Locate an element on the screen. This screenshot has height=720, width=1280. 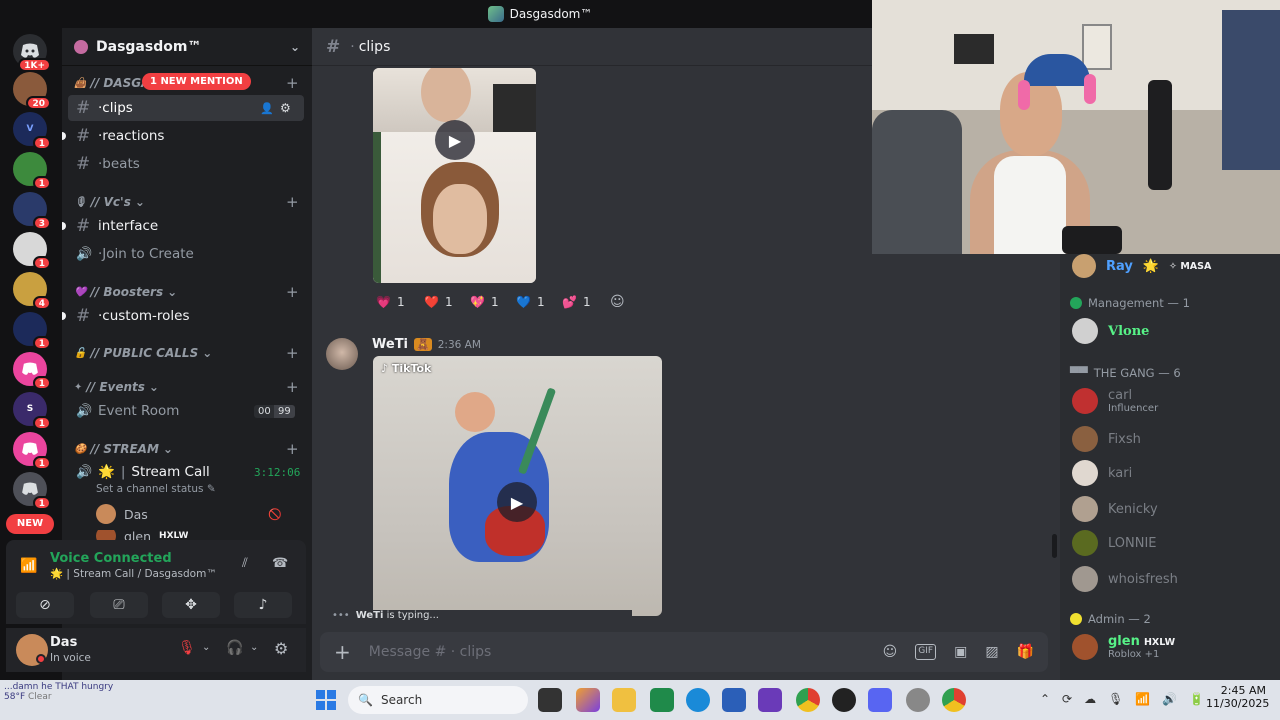
noise-suppression-icon: ⫽ is located at coordinates (245, 563).